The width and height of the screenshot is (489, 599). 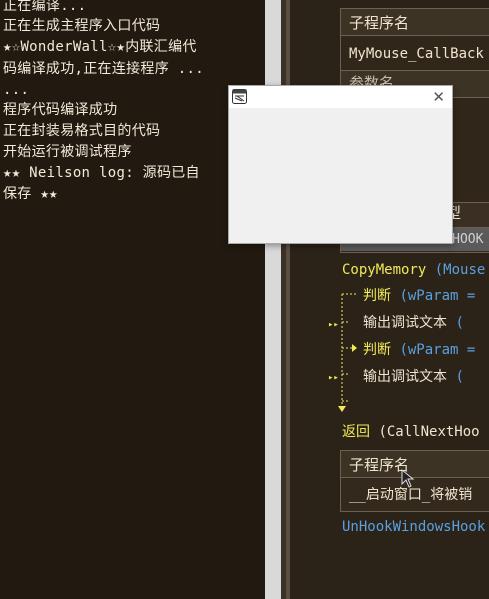 I want to click on output-line: 开始运行被调试程序, so click(x=67, y=152).